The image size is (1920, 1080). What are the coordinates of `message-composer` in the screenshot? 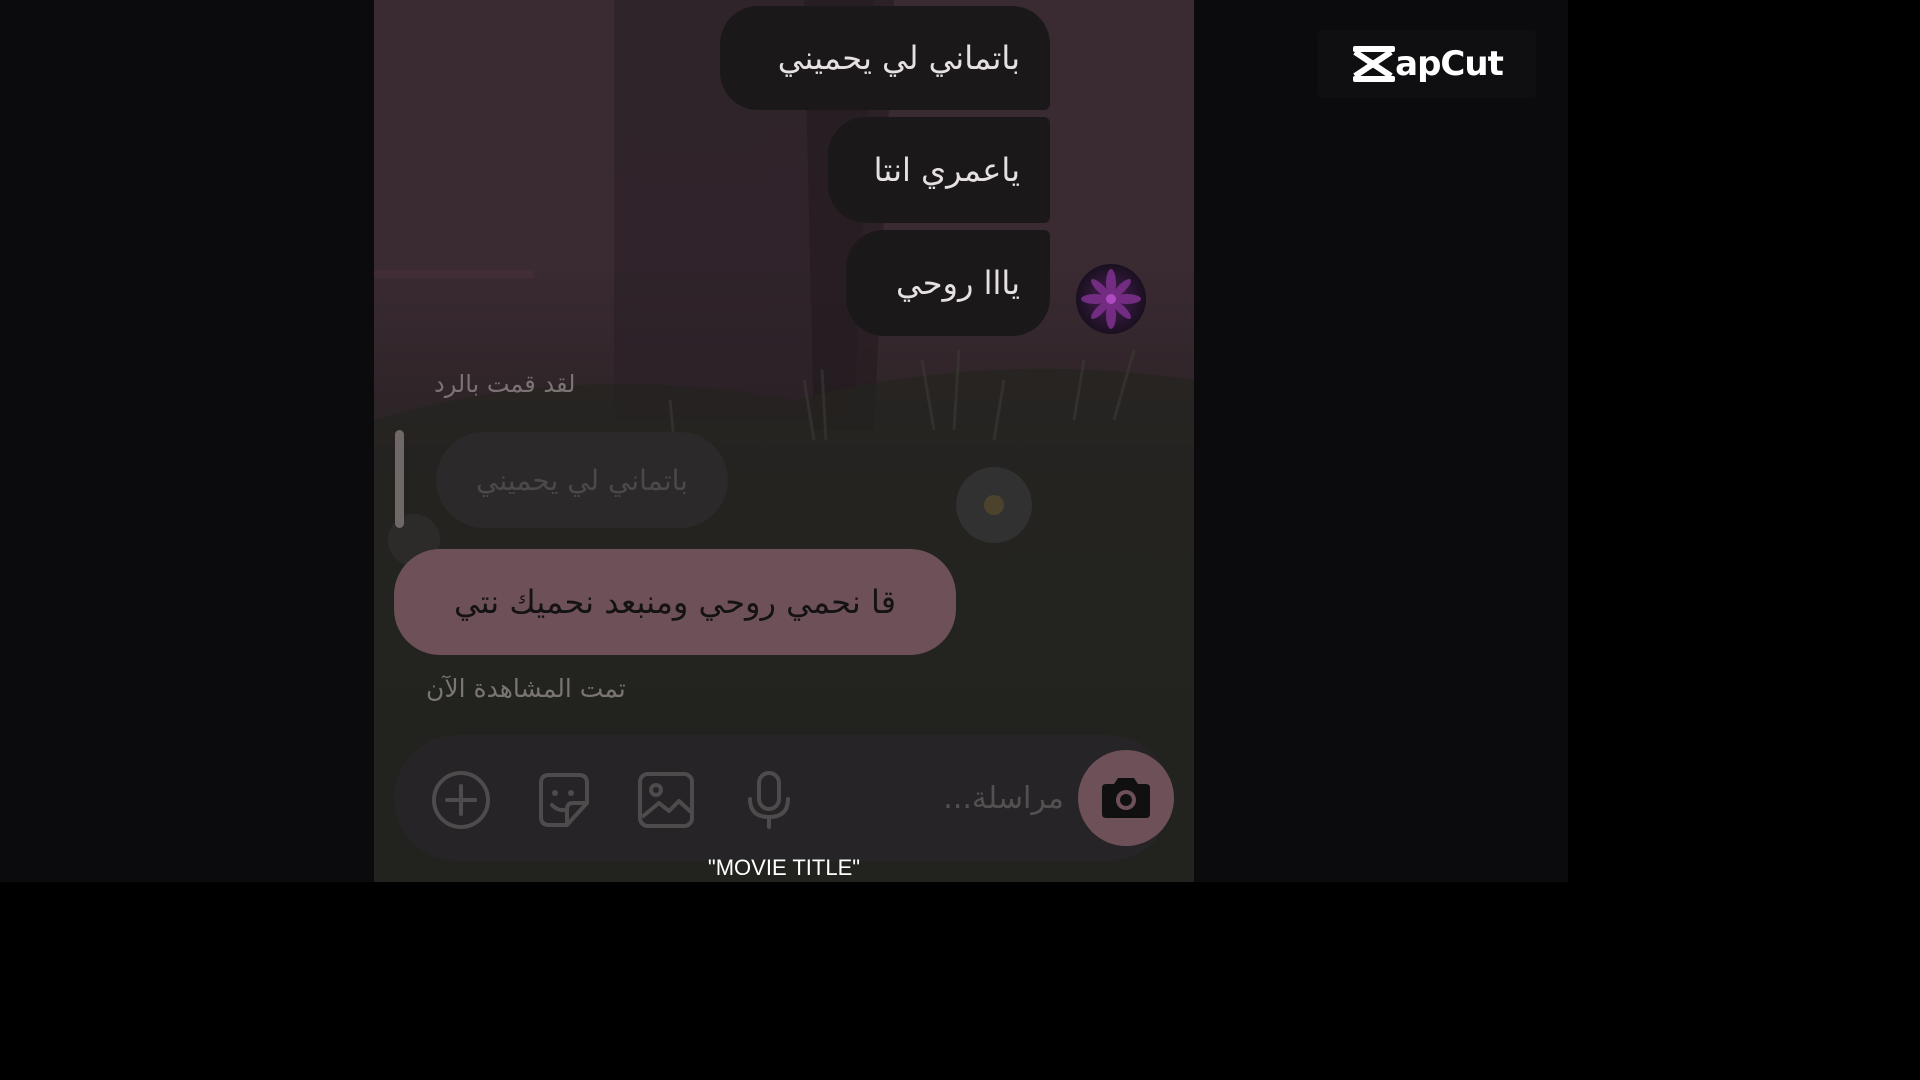 It's located at (784, 798).